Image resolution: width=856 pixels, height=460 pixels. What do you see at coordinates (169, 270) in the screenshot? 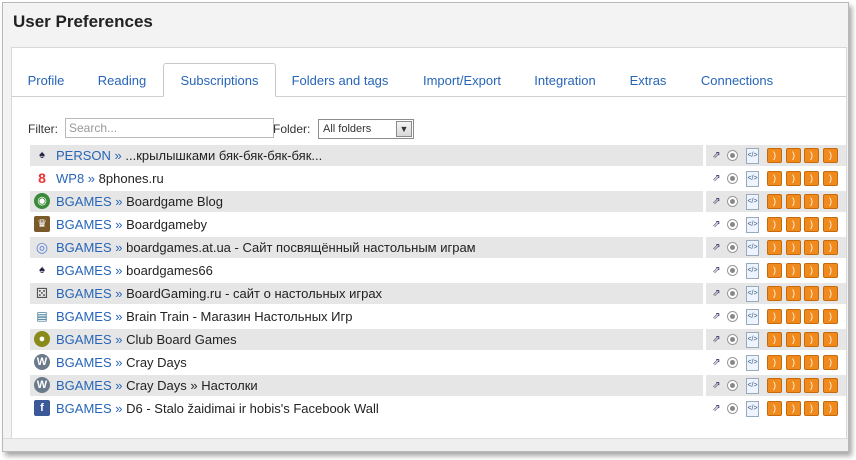
I see `subscription-feed-title: boardgames66` at bounding box center [169, 270].